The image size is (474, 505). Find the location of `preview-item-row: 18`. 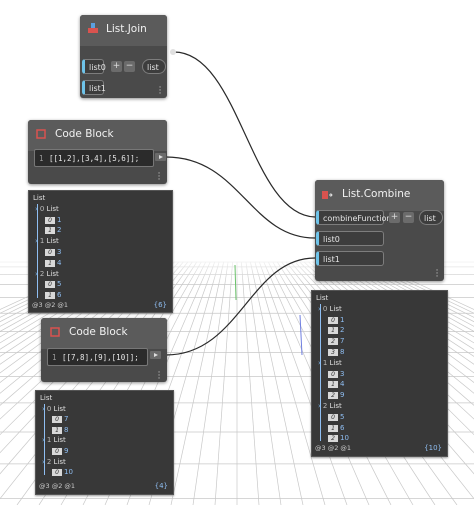

preview-item-row: 18 is located at coordinates (60, 430).